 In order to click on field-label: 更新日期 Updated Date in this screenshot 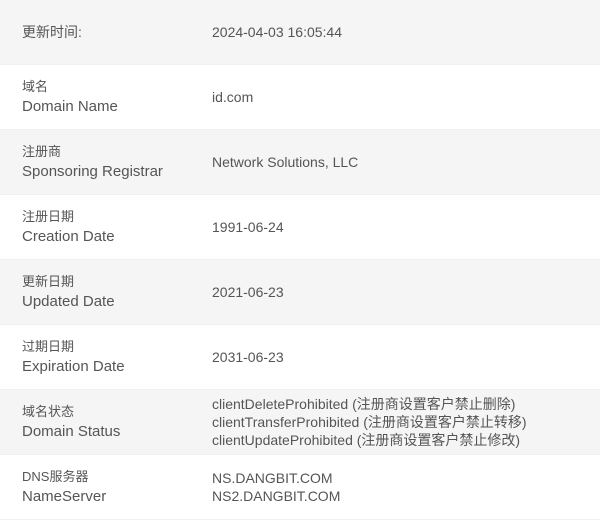, I will do `click(106, 292)`.